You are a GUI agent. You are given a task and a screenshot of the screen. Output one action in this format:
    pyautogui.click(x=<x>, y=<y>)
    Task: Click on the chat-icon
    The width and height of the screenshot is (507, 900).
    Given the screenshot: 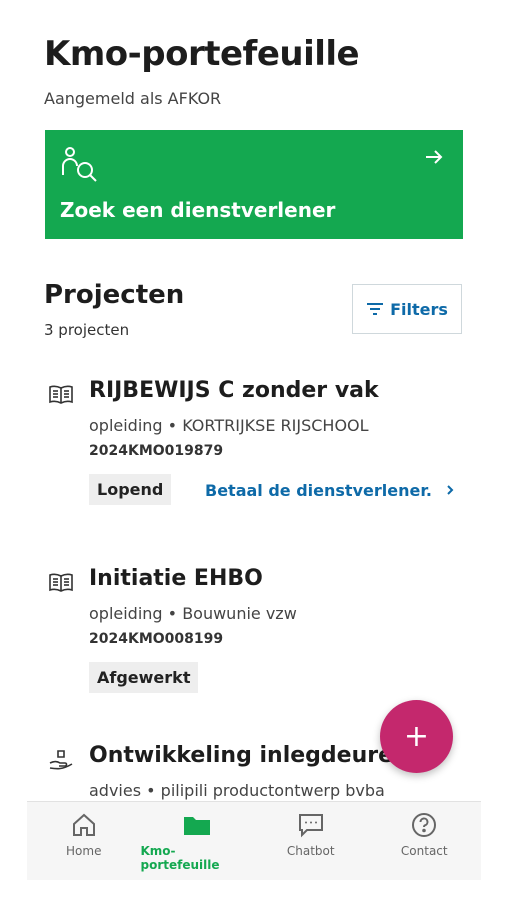 What is the action you would take?
    pyautogui.click(x=310, y=826)
    